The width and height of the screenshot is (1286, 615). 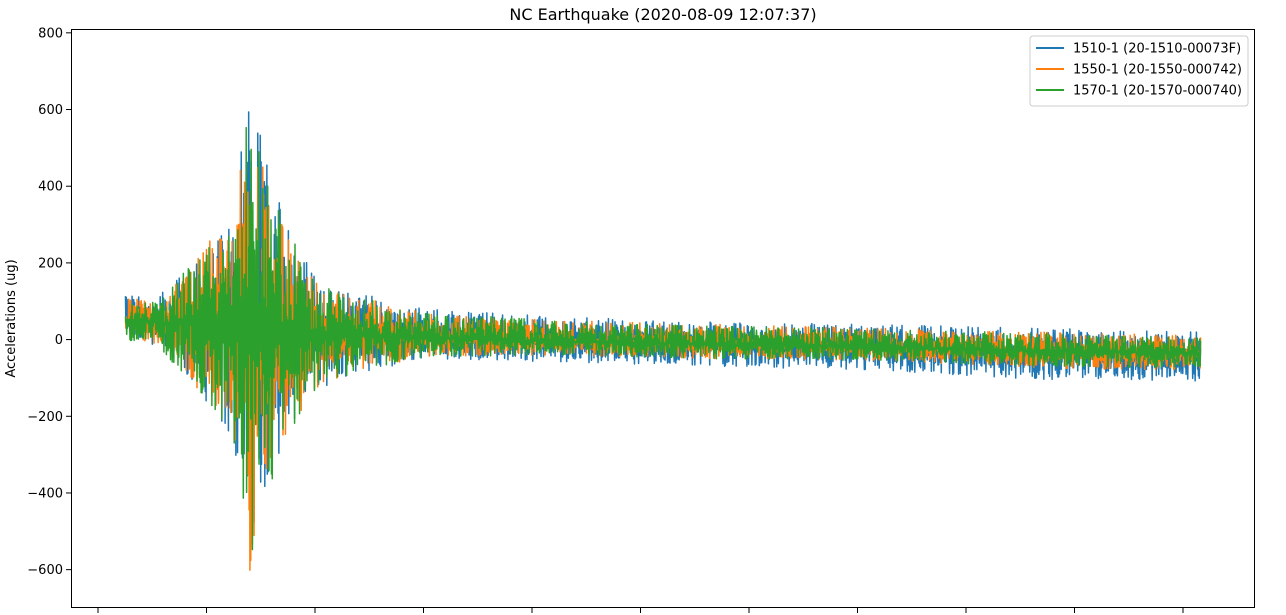 What do you see at coordinates (45, 417) in the screenshot?
I see `y-tick-label: −200` at bounding box center [45, 417].